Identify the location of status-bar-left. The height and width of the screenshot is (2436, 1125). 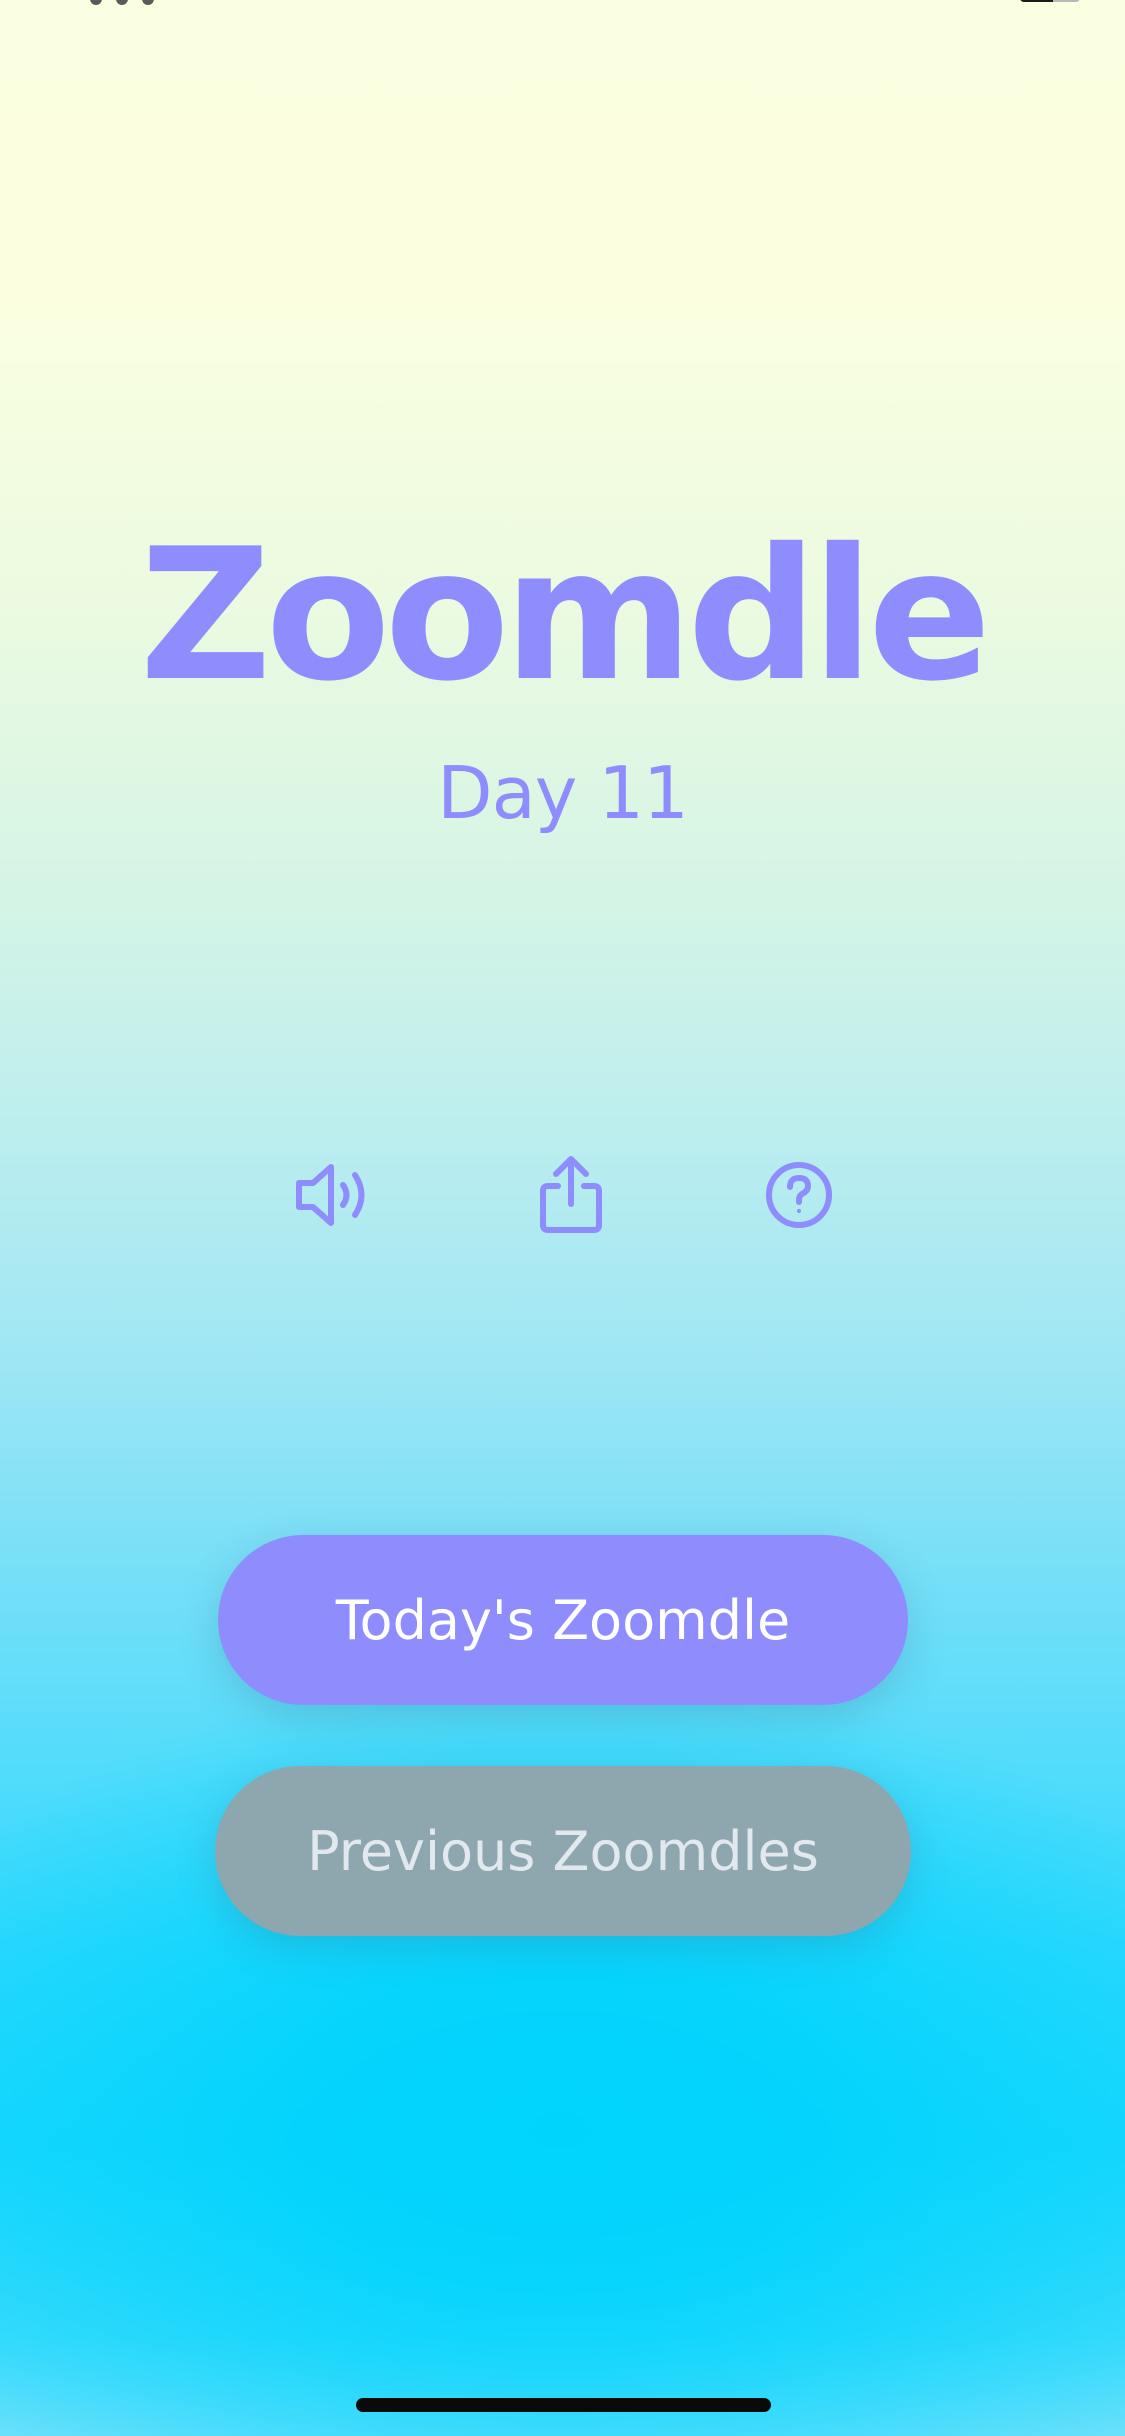
(145, 2).